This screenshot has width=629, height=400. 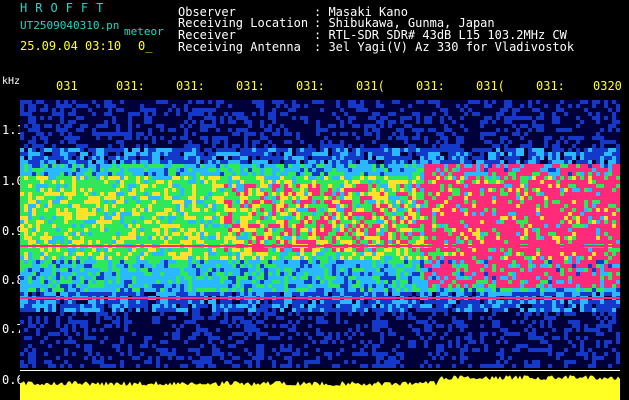 I want to click on app-title: HROFFT, so click(x=66, y=8).